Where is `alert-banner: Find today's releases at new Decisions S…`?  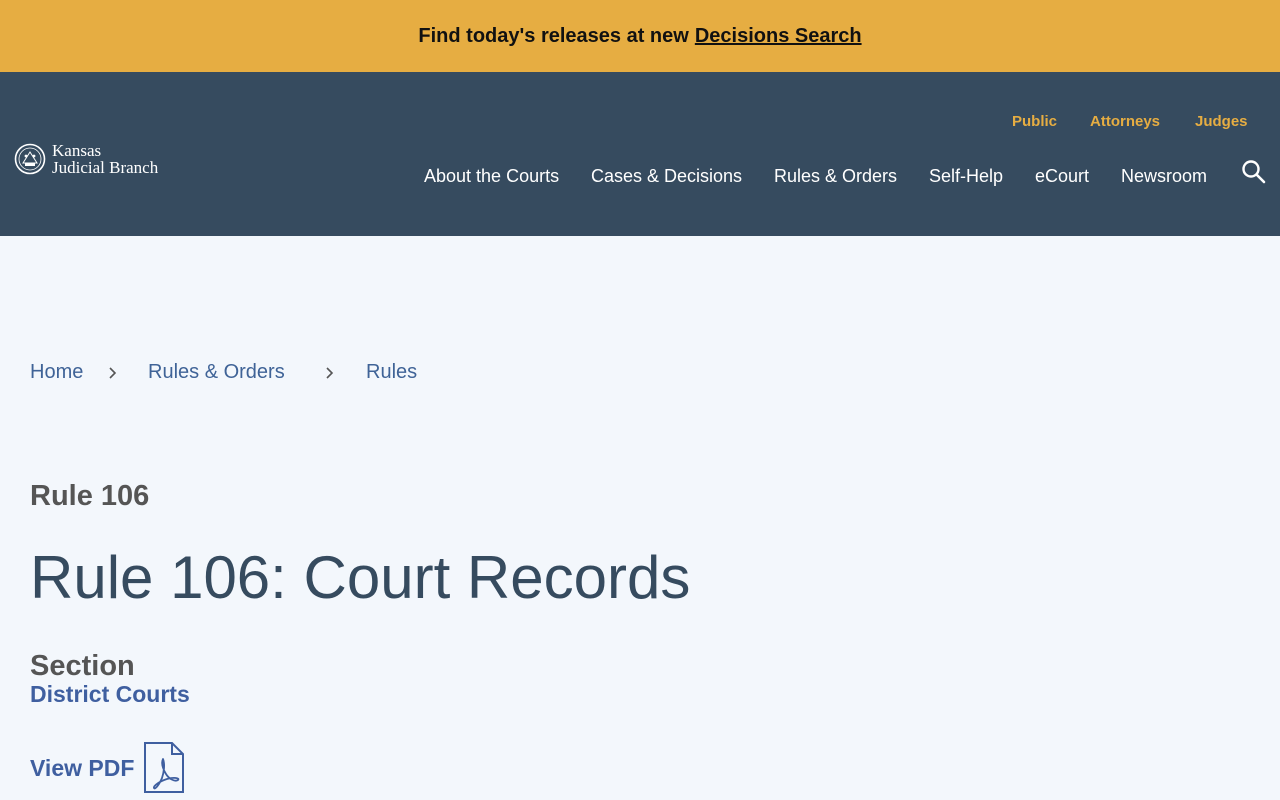
alert-banner: Find today's releases at new Decisions S… is located at coordinates (640, 36).